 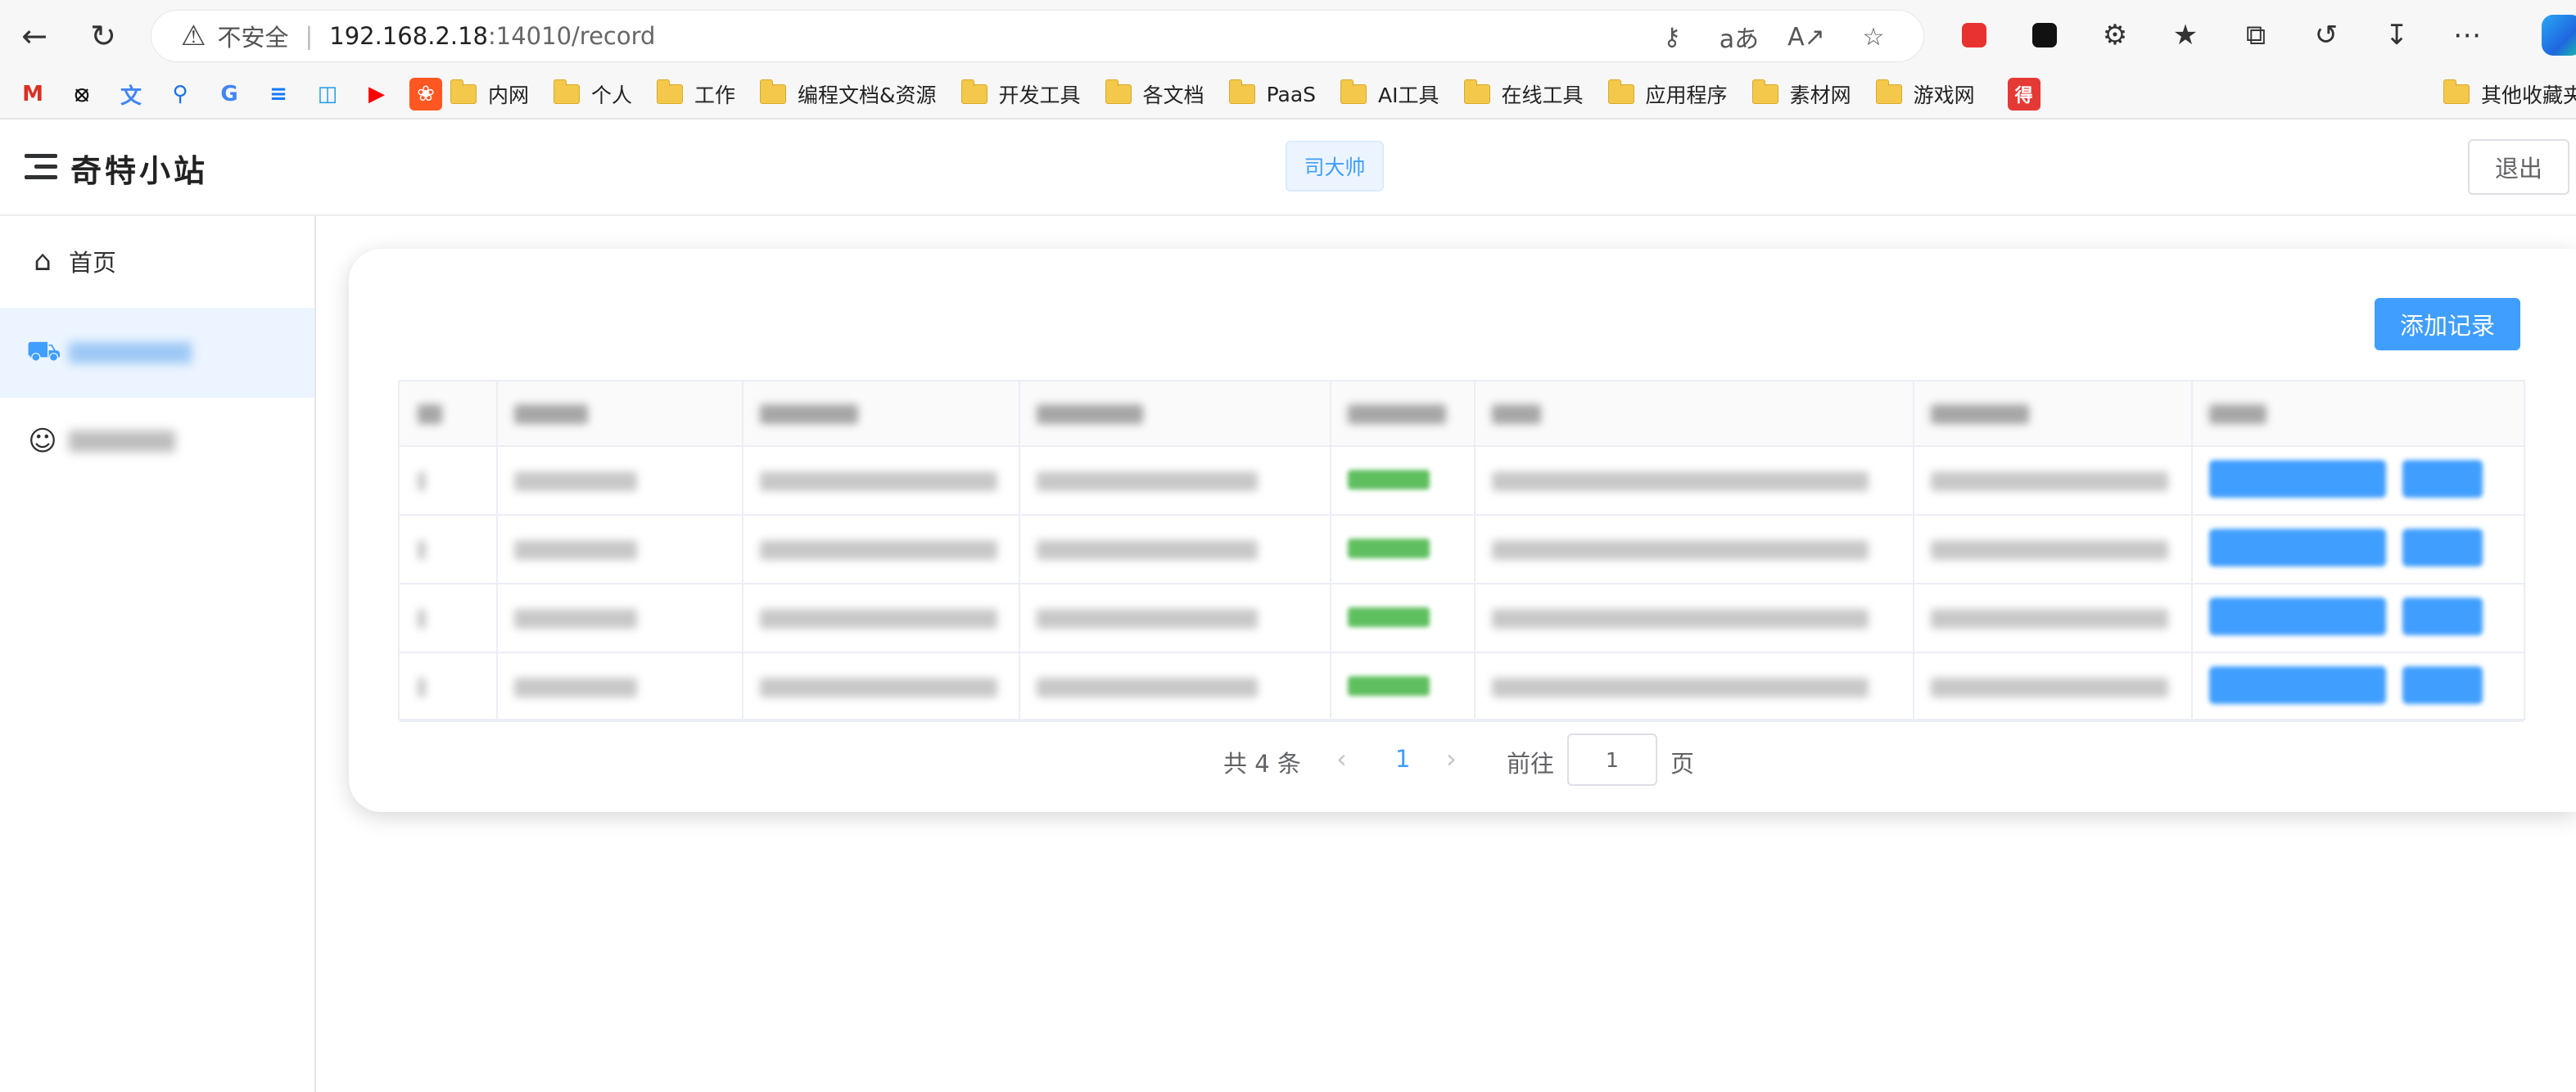 What do you see at coordinates (696, 94) in the screenshot?
I see `bookmark-folder: 工作` at bounding box center [696, 94].